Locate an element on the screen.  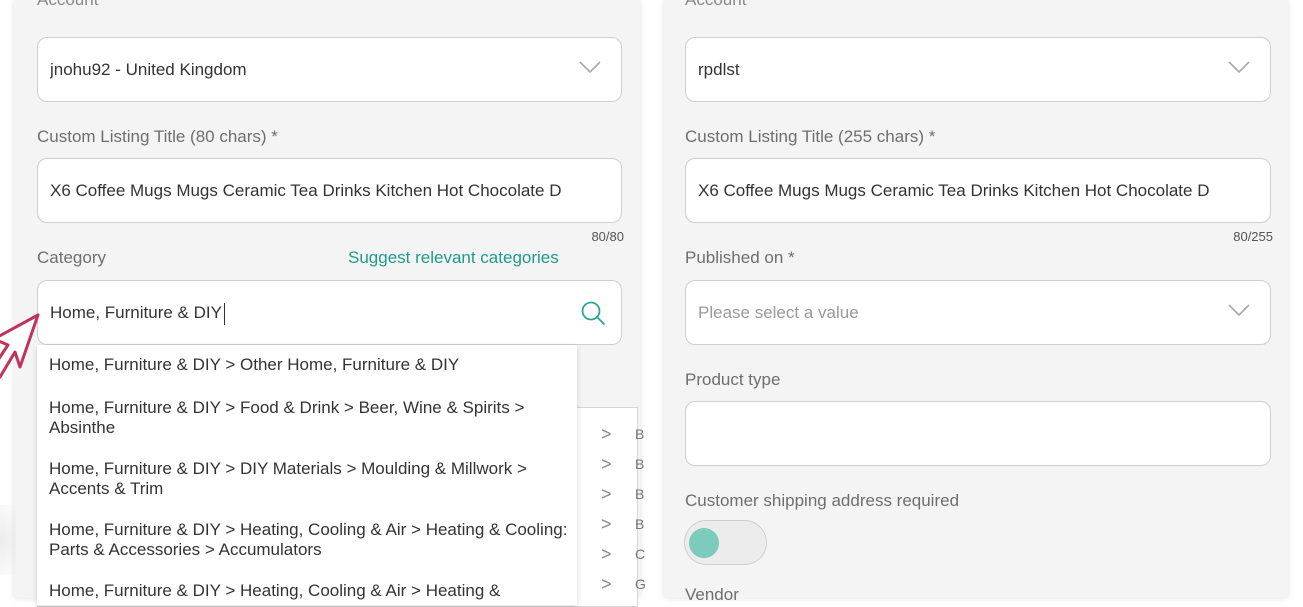
category-label: Category is located at coordinates (71, 257).